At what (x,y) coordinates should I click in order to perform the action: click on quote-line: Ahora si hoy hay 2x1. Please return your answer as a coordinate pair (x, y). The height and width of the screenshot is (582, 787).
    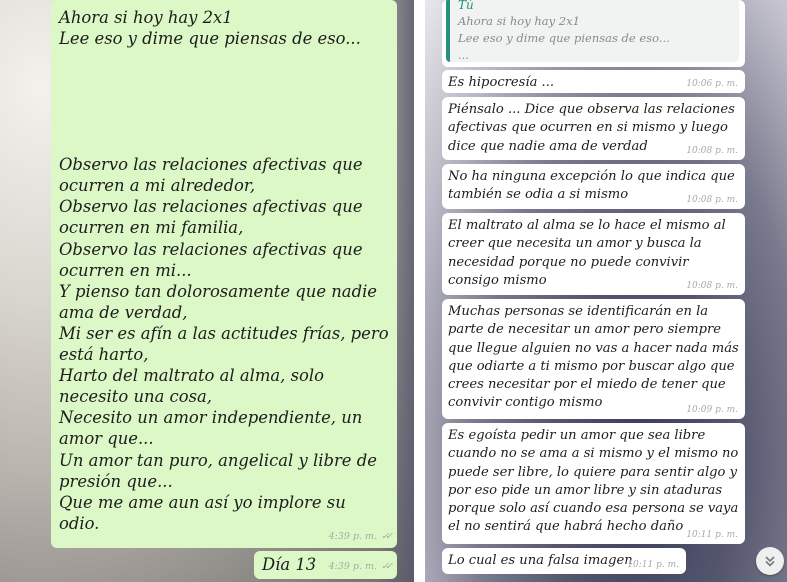
    Looking at the image, I should click on (519, 21).